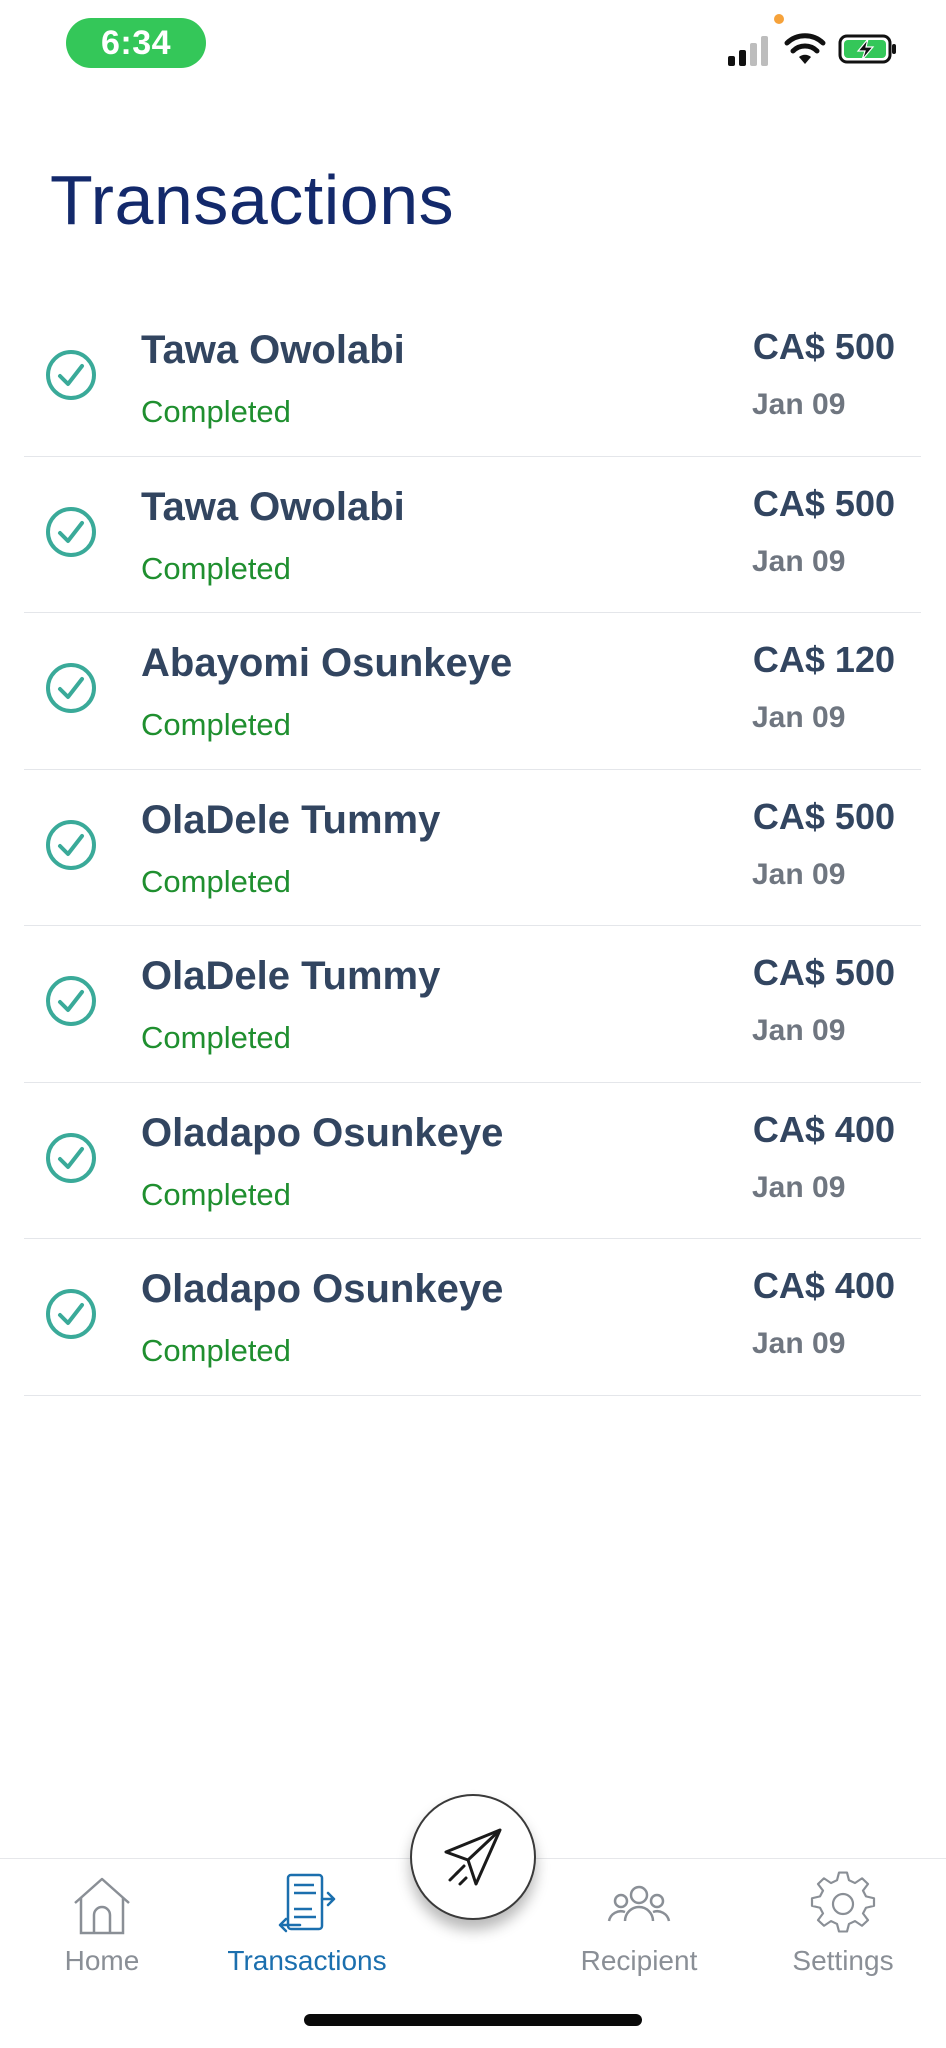 The width and height of the screenshot is (946, 2048). What do you see at coordinates (136, 43) in the screenshot?
I see `status-time: 6:34` at bounding box center [136, 43].